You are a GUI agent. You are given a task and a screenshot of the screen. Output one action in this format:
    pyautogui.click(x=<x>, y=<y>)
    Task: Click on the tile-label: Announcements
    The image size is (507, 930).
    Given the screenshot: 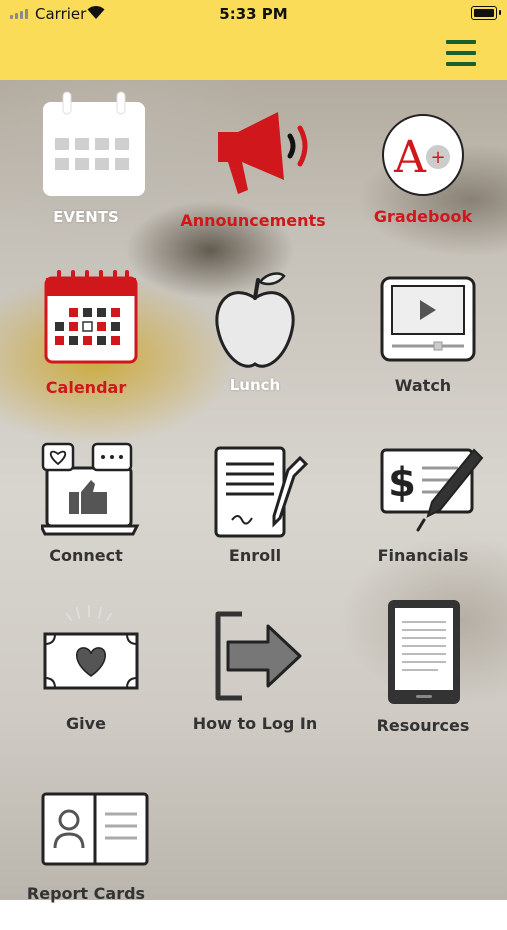 What is the action you would take?
    pyautogui.click(x=253, y=220)
    